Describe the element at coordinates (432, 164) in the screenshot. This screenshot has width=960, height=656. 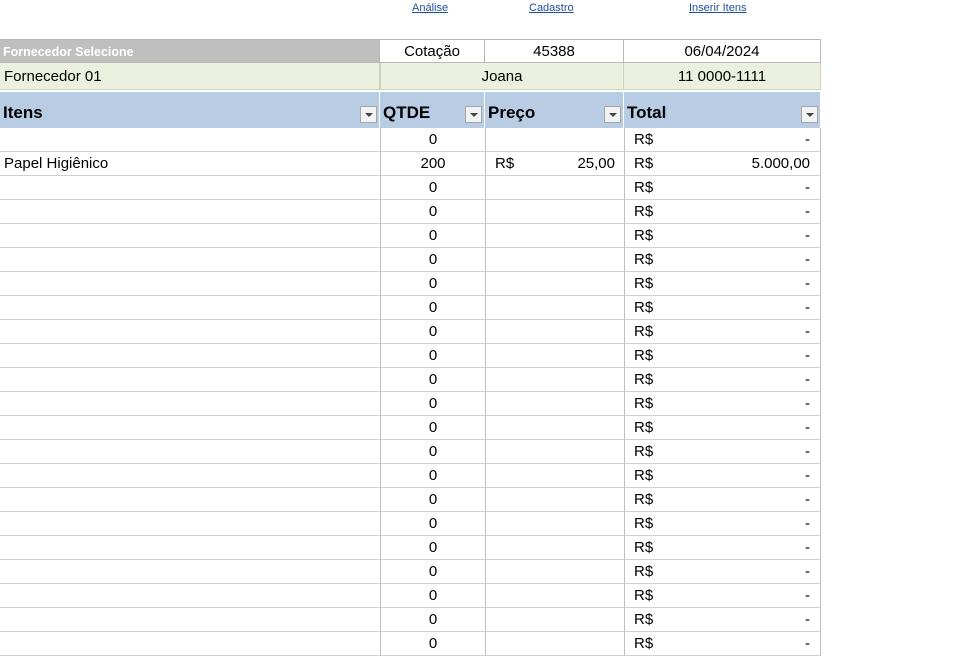
I see `qtde-cell: 200` at that location.